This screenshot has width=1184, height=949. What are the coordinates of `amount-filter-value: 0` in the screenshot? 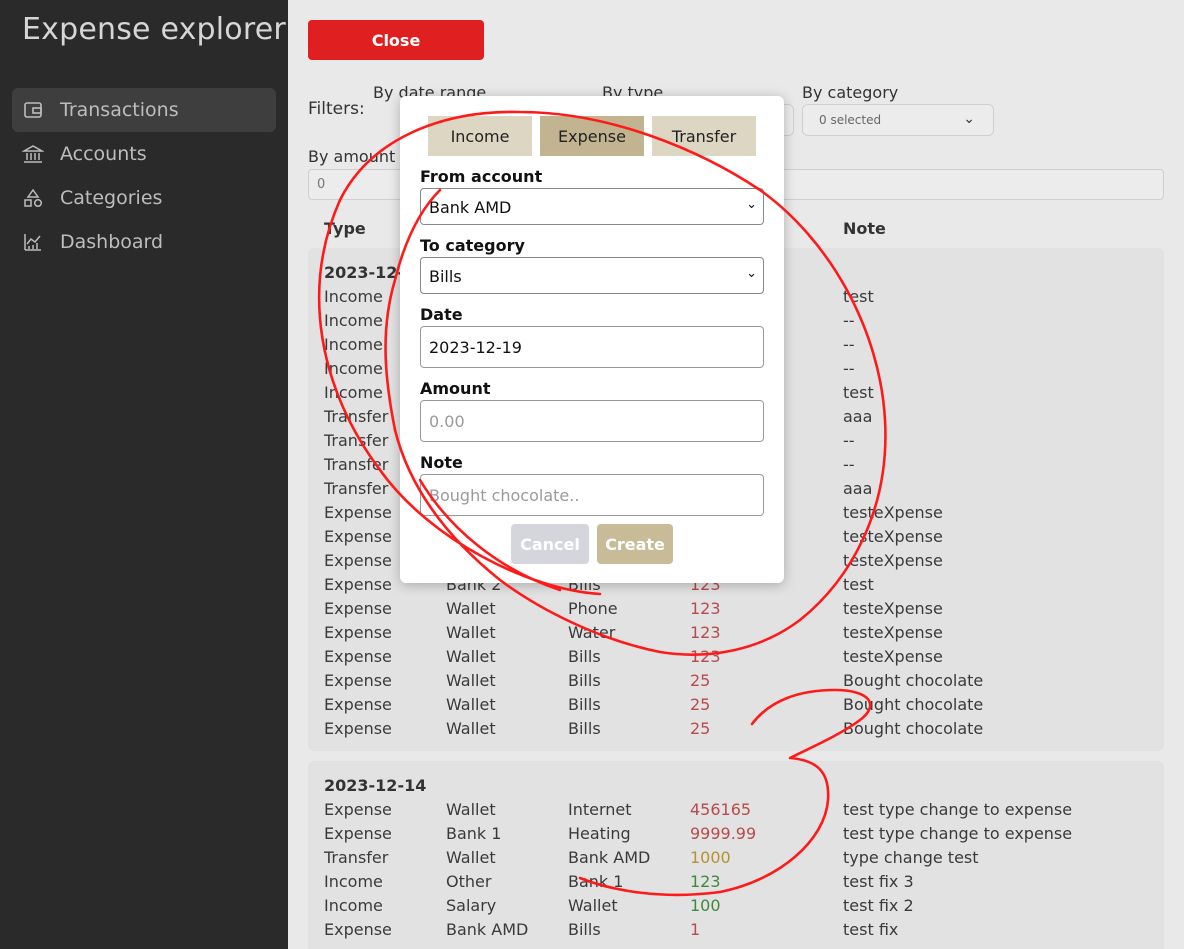 It's located at (321, 184).